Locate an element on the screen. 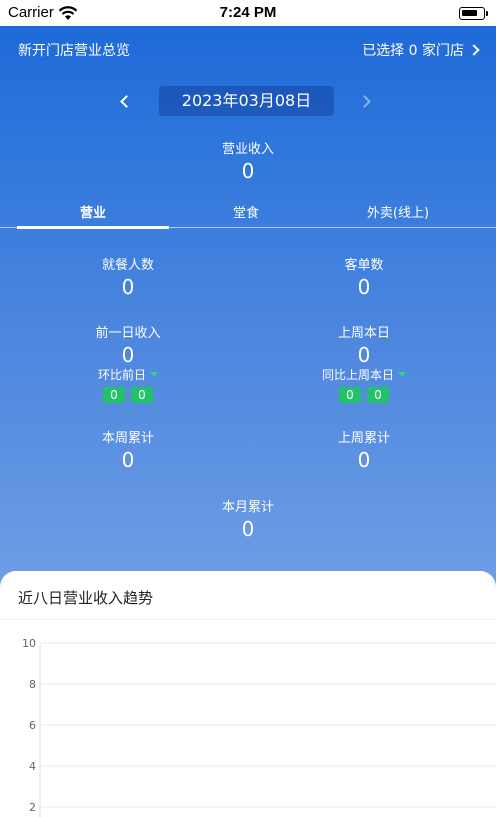 This screenshot has width=496, height=817. tab-dine-in-label: 堂食 is located at coordinates (245, 213).